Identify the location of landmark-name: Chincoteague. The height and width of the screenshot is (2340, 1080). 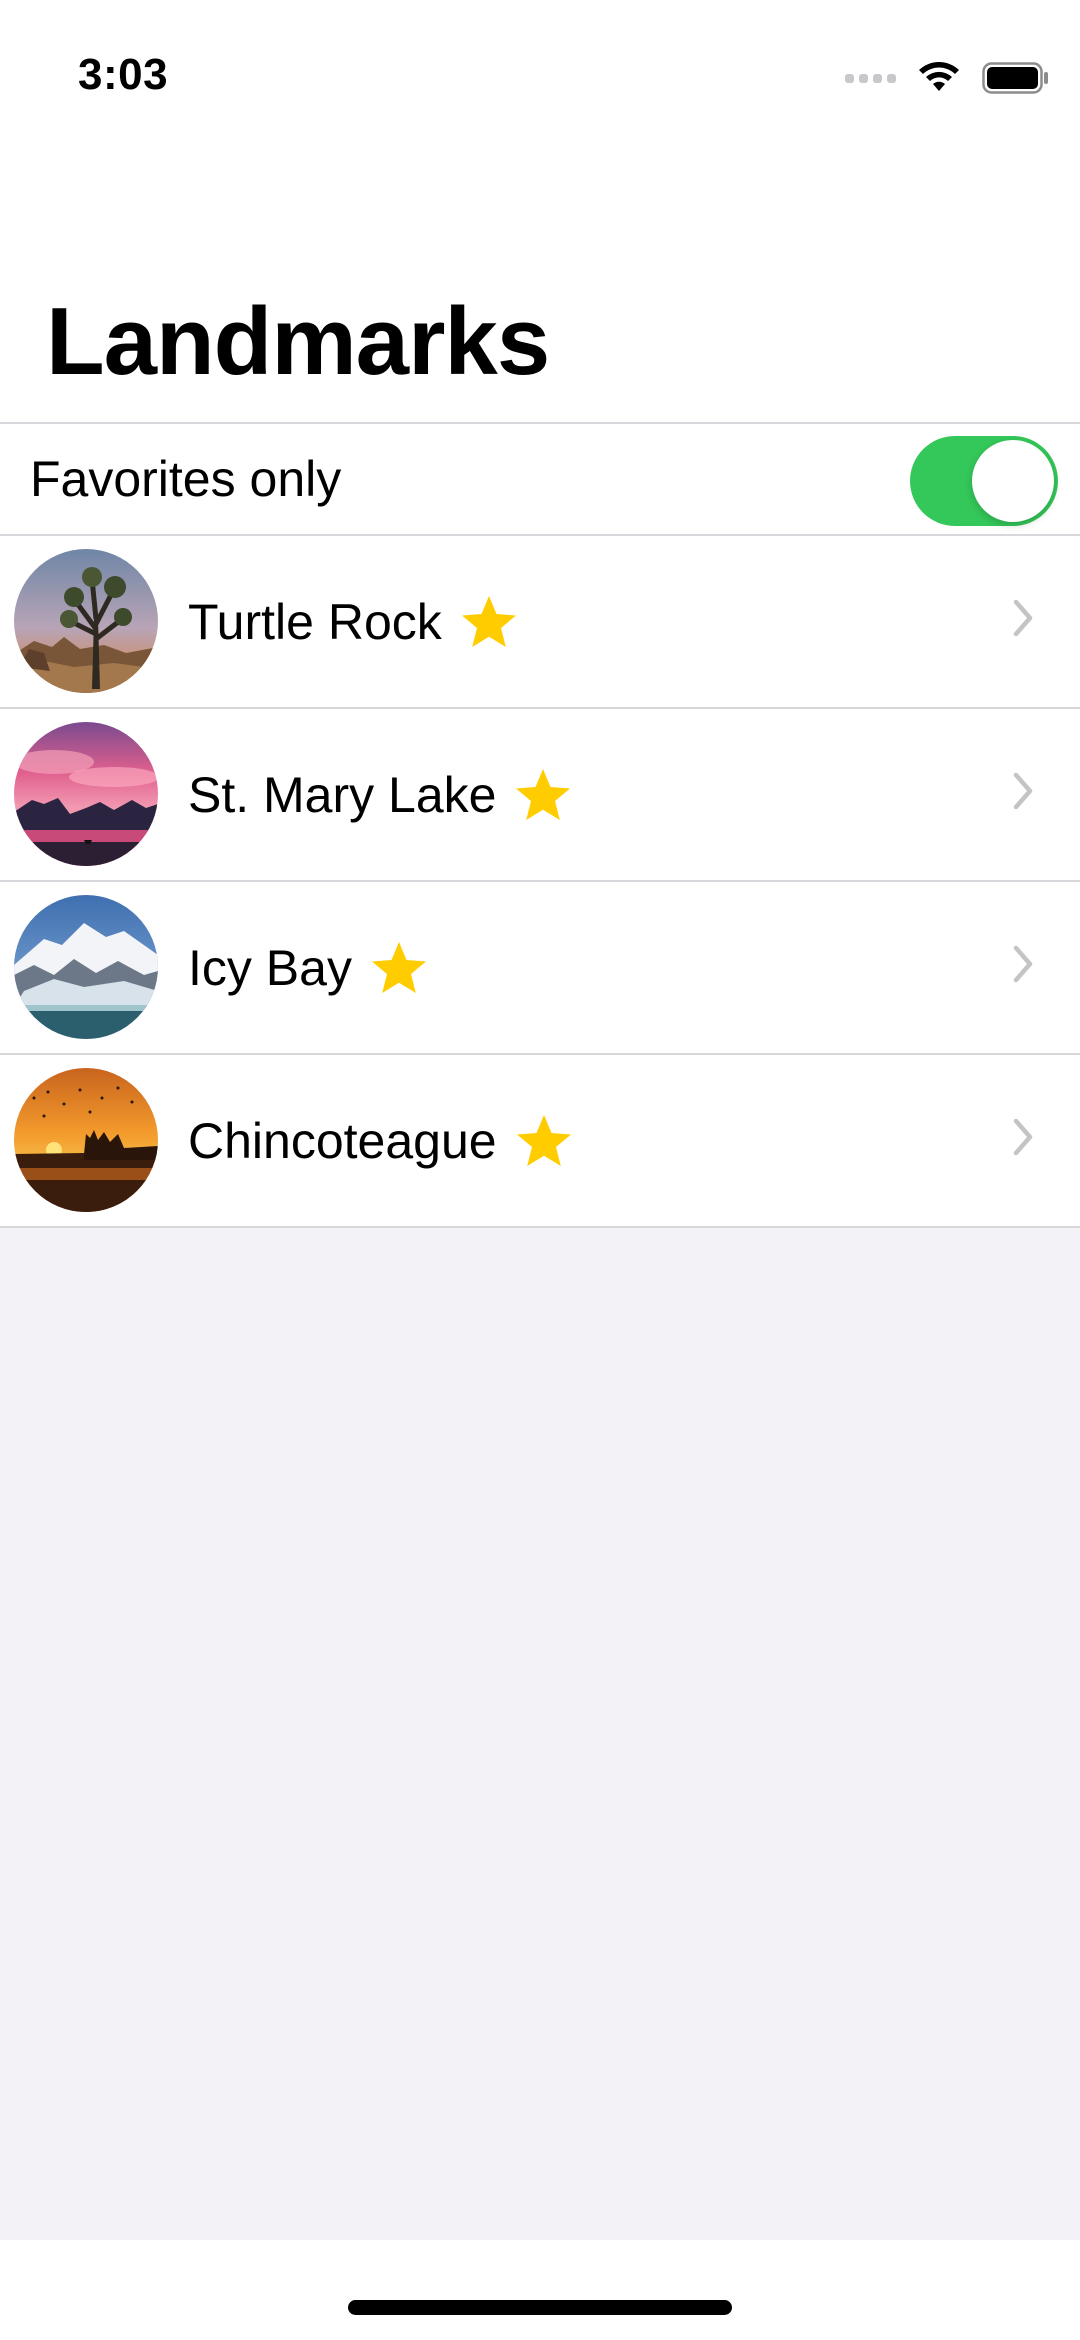
(342, 1140).